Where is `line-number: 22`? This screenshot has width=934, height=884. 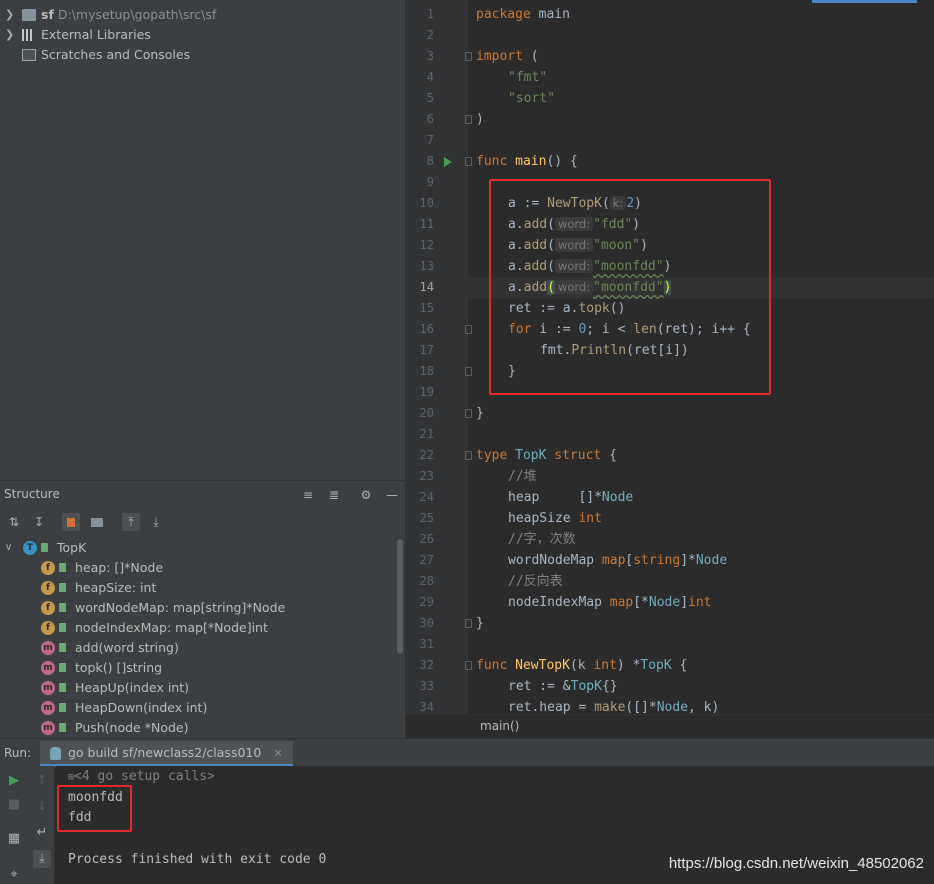 line-number: 22 is located at coordinates (426, 455).